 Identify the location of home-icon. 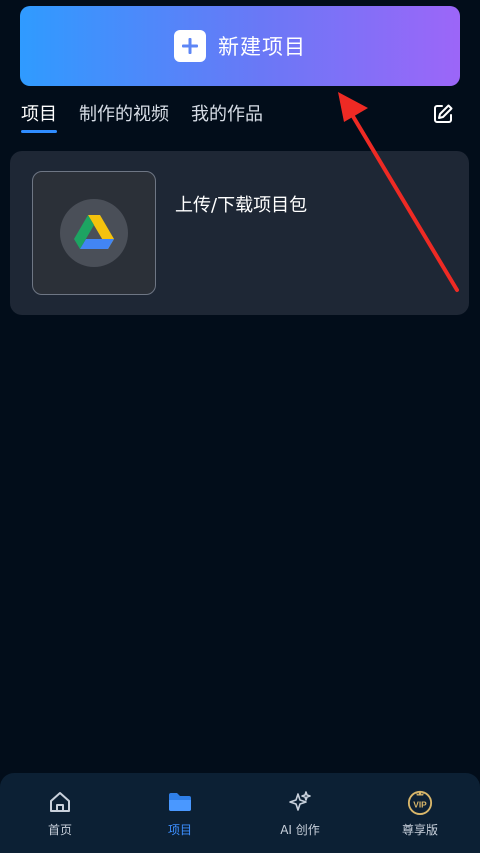
(60, 802).